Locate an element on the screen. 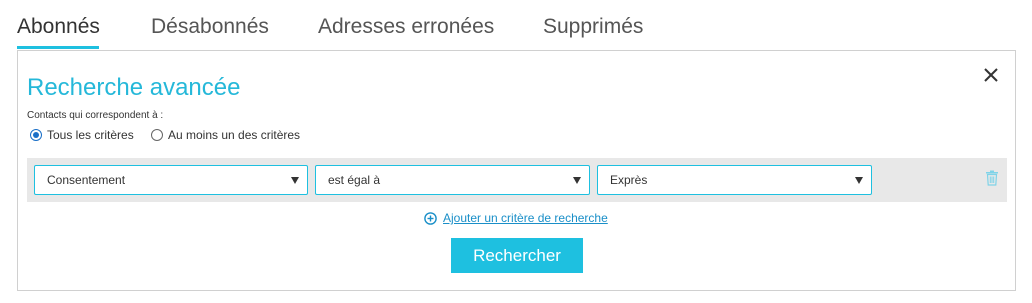  radio-label-all: Tous les critères is located at coordinates (90, 135).